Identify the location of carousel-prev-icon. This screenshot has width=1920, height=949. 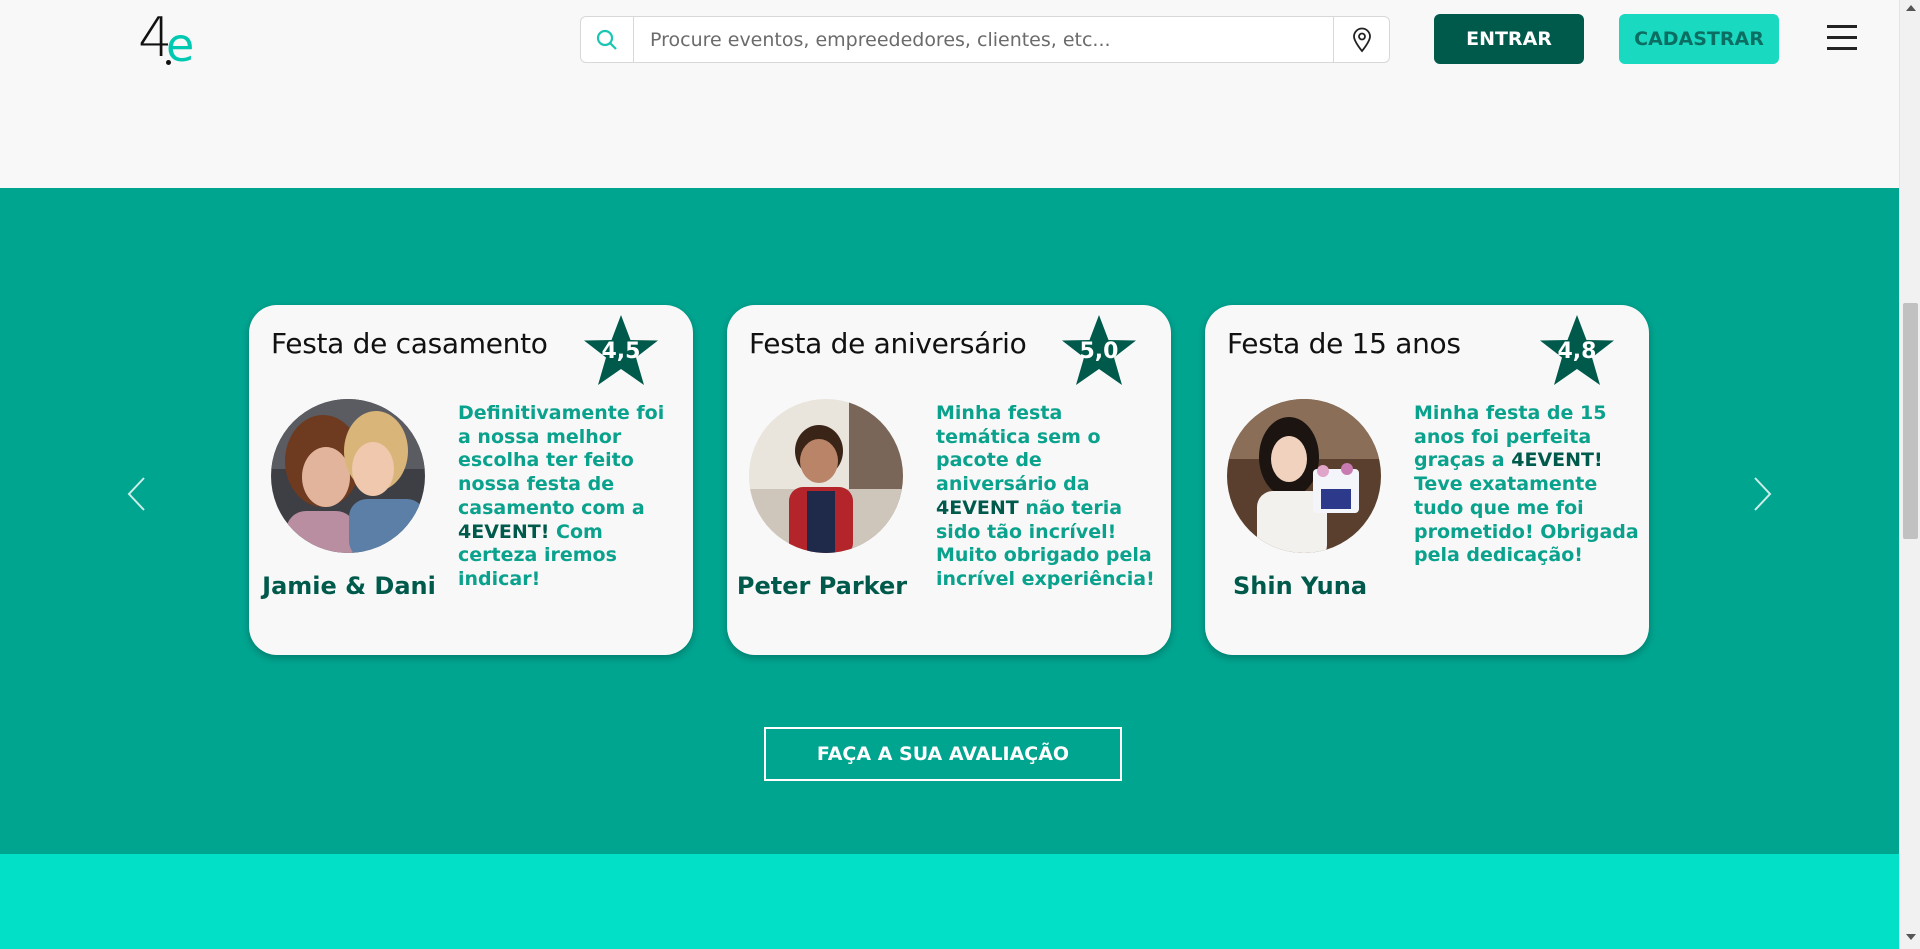
(136, 494).